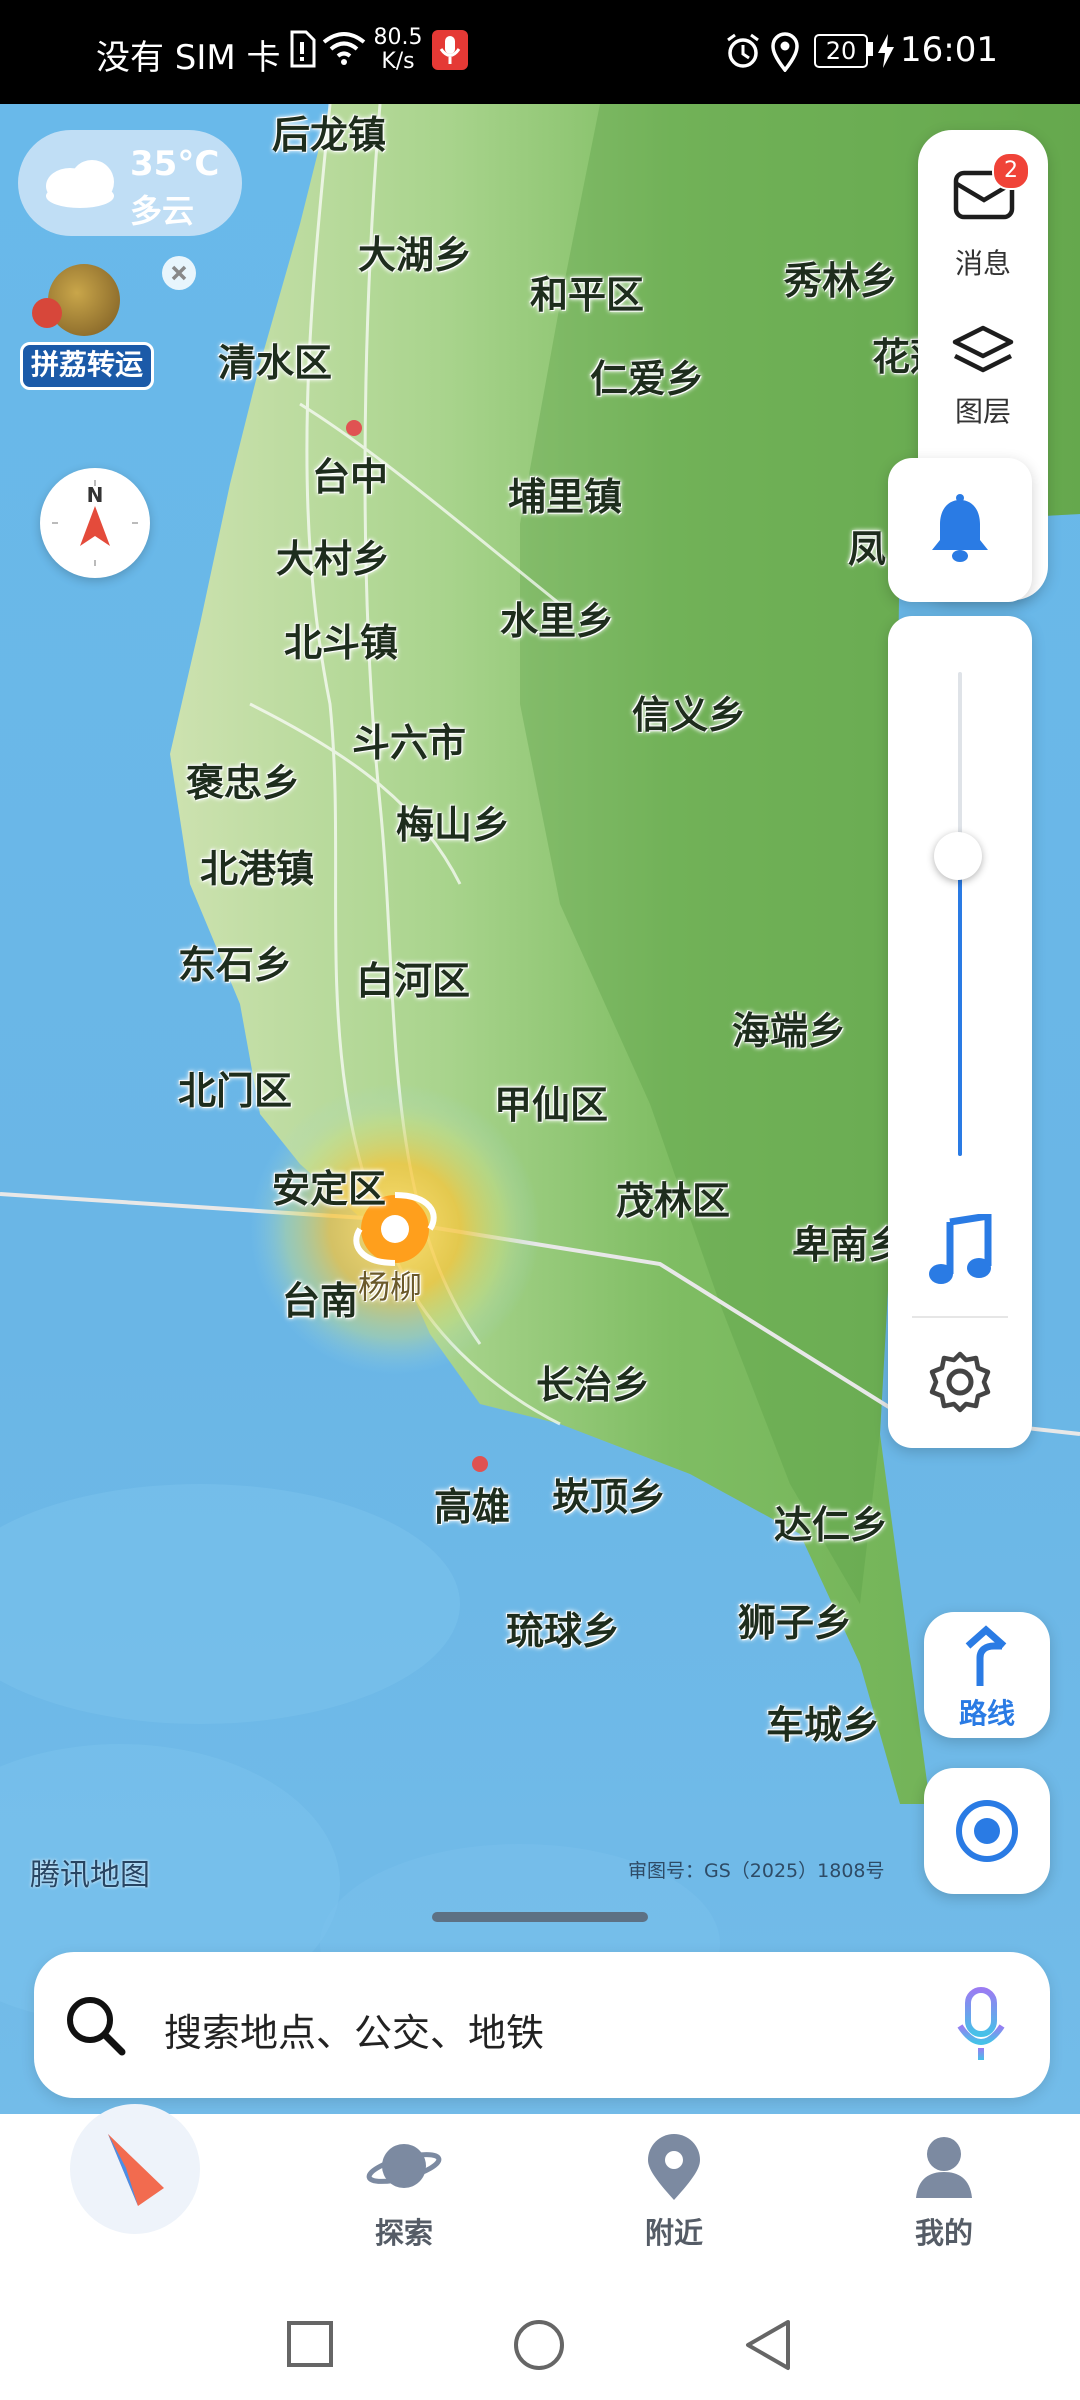  What do you see at coordinates (87, 366) in the screenshot?
I see `promo-label: 拼荔转运` at bounding box center [87, 366].